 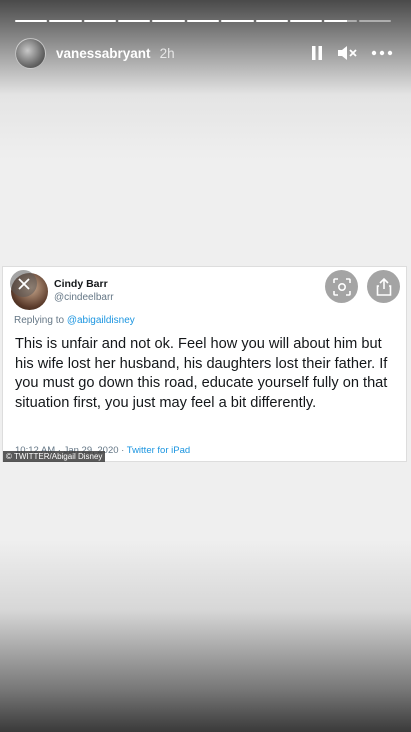 I want to click on story-header: vanessabryant 2h, so click(x=204, y=53).